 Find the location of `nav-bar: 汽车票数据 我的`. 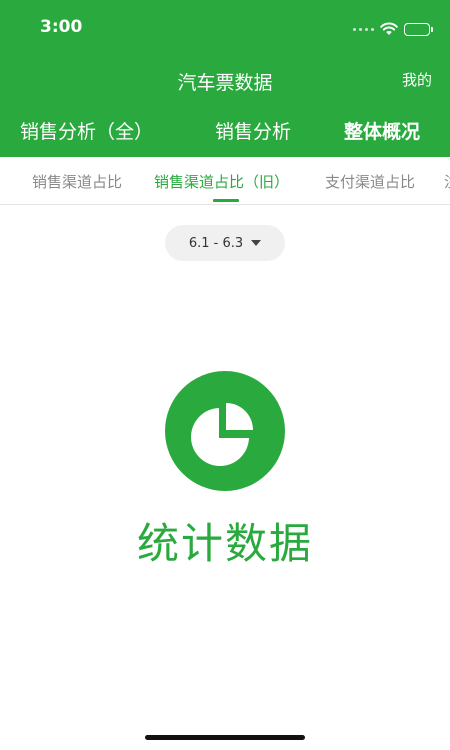

nav-bar: 汽车票数据 我的 is located at coordinates (225, 79).